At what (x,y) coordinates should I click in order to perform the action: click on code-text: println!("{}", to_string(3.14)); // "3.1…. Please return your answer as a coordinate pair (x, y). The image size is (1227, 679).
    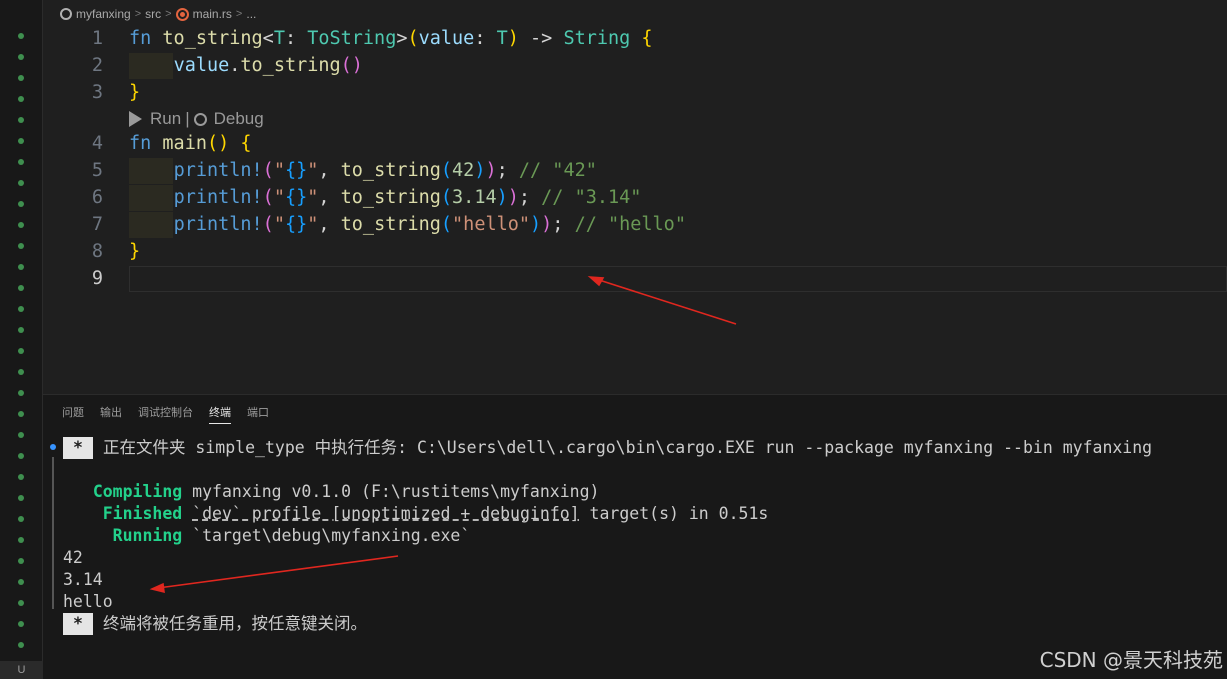
    Looking at the image, I should click on (407, 197).